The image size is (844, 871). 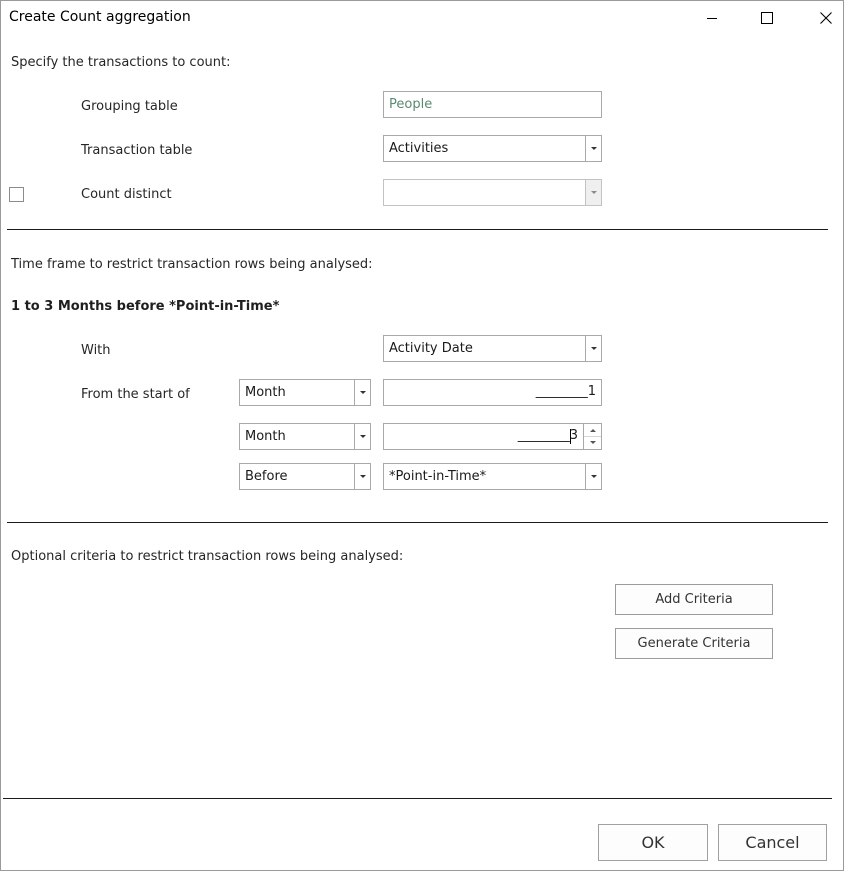 What do you see at coordinates (492, 392) in the screenshot?
I see `start-amount-input: ________1` at bounding box center [492, 392].